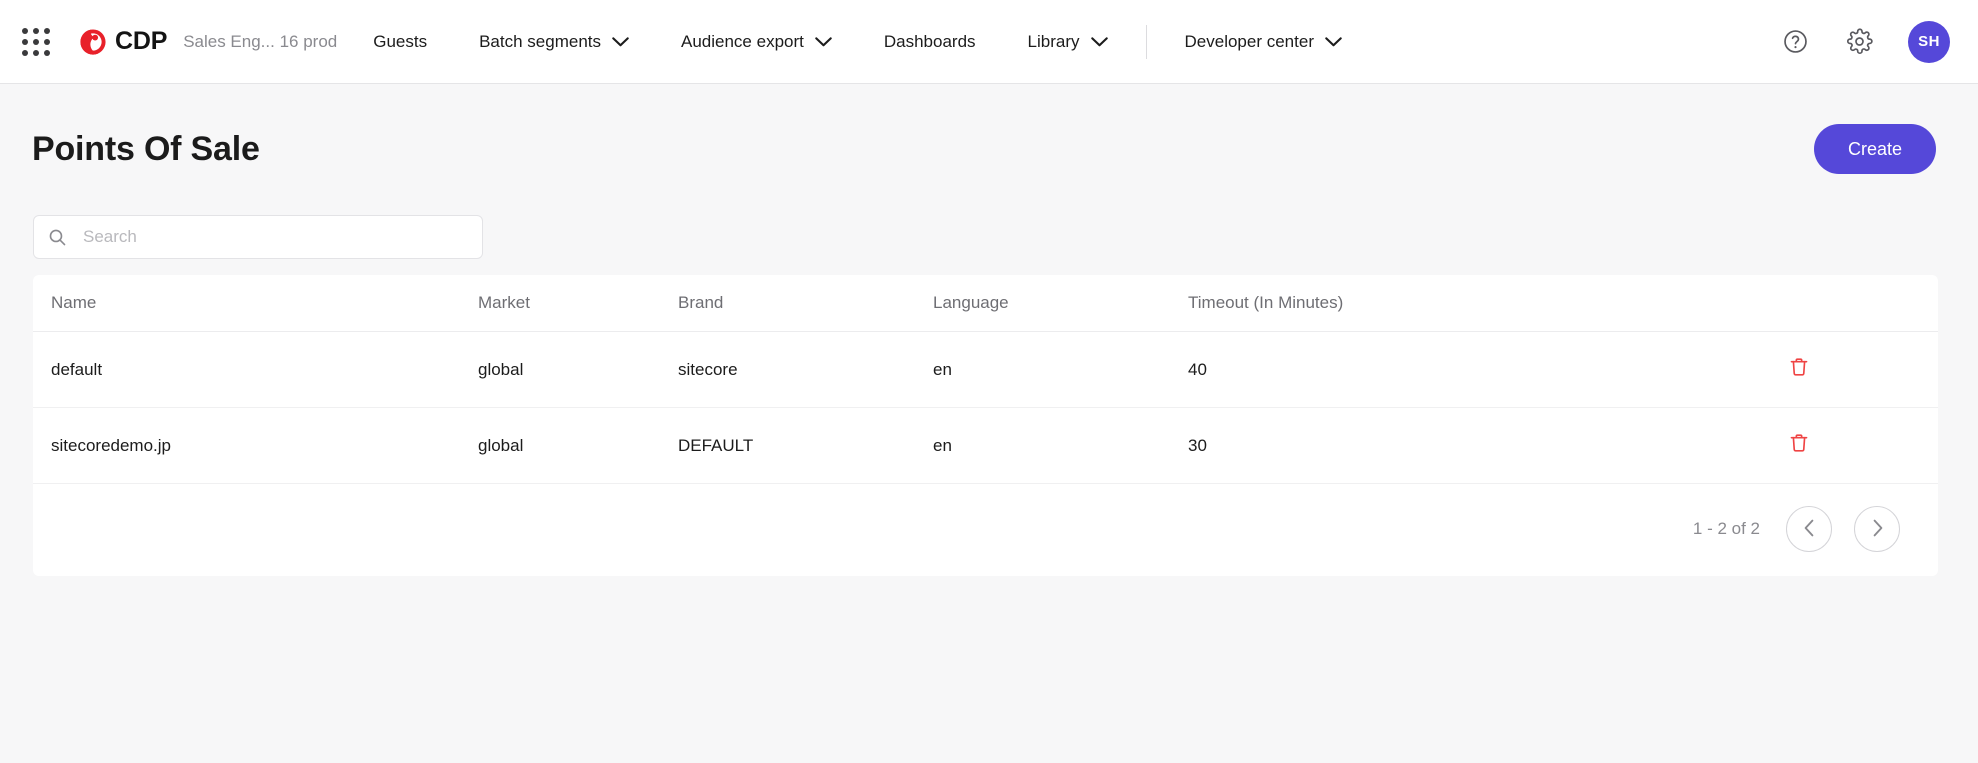 The height and width of the screenshot is (763, 1978). What do you see at coordinates (1863, 303) in the screenshot?
I see `column-header-actions` at bounding box center [1863, 303].